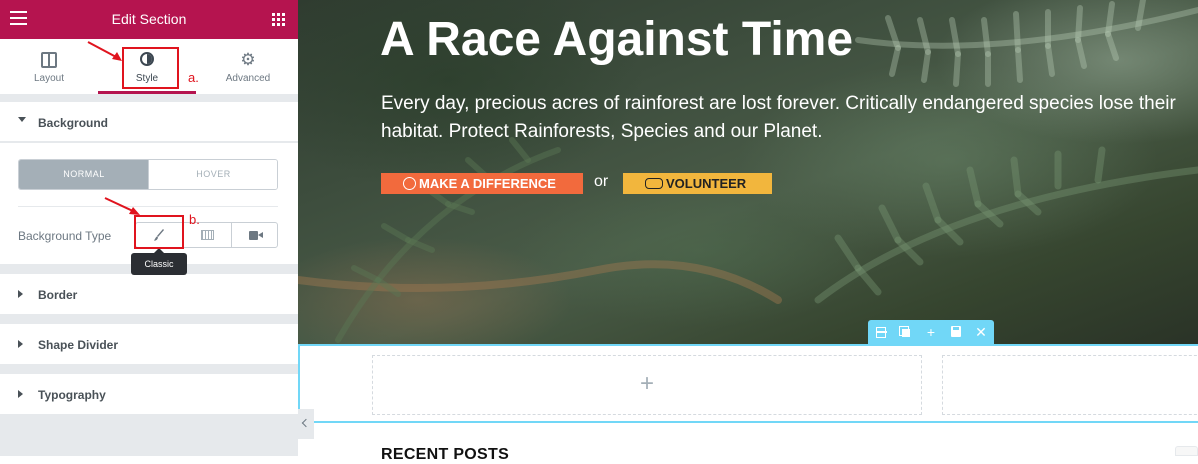 The height and width of the screenshot is (464, 1198). What do you see at coordinates (278, 19) in the screenshot?
I see `widgets-grid-icon` at bounding box center [278, 19].